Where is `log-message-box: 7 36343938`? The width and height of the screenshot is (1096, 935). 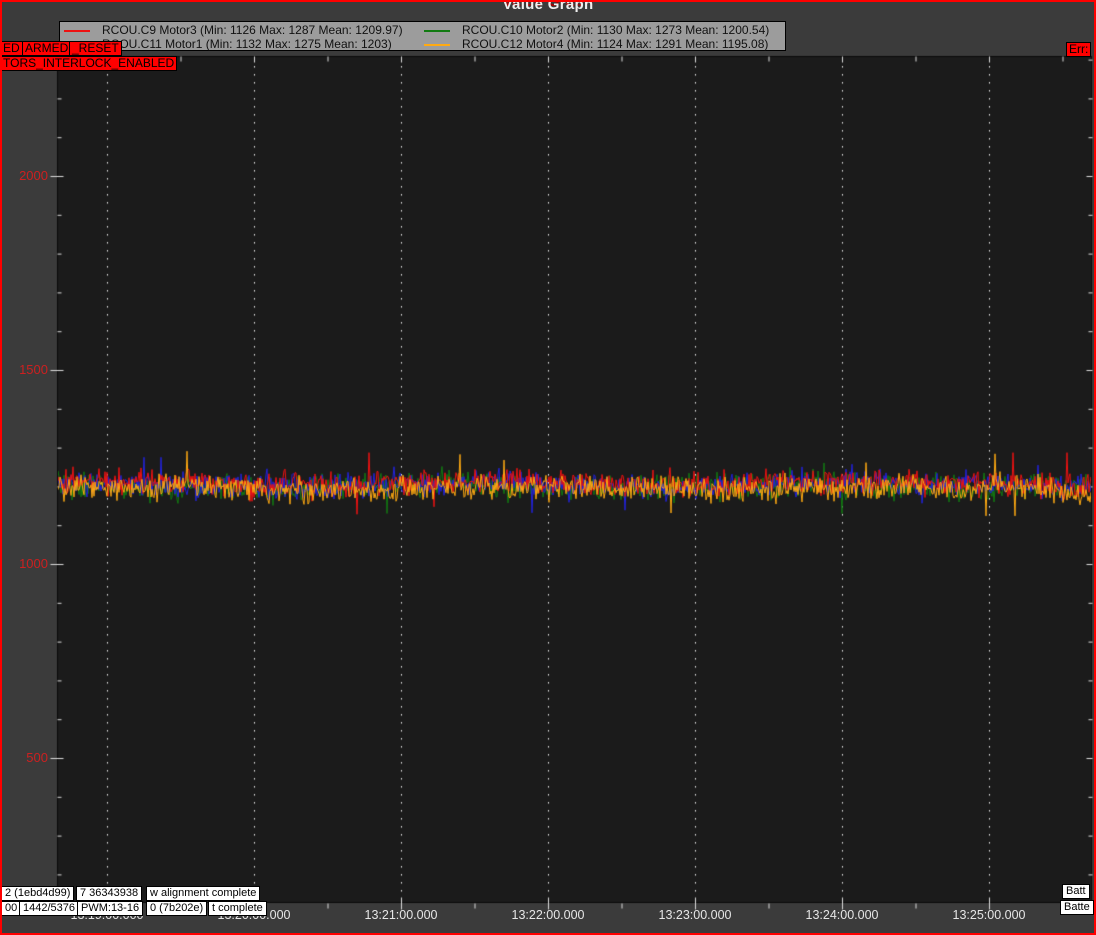
log-message-box: 7 36343938 is located at coordinates (109, 893).